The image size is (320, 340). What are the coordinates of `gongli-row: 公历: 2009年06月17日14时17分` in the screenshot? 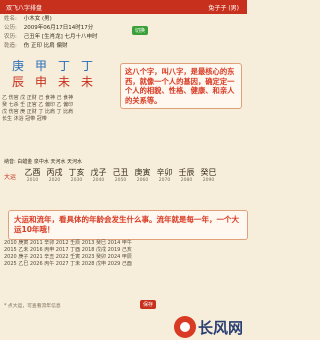 It's located at (48, 28).